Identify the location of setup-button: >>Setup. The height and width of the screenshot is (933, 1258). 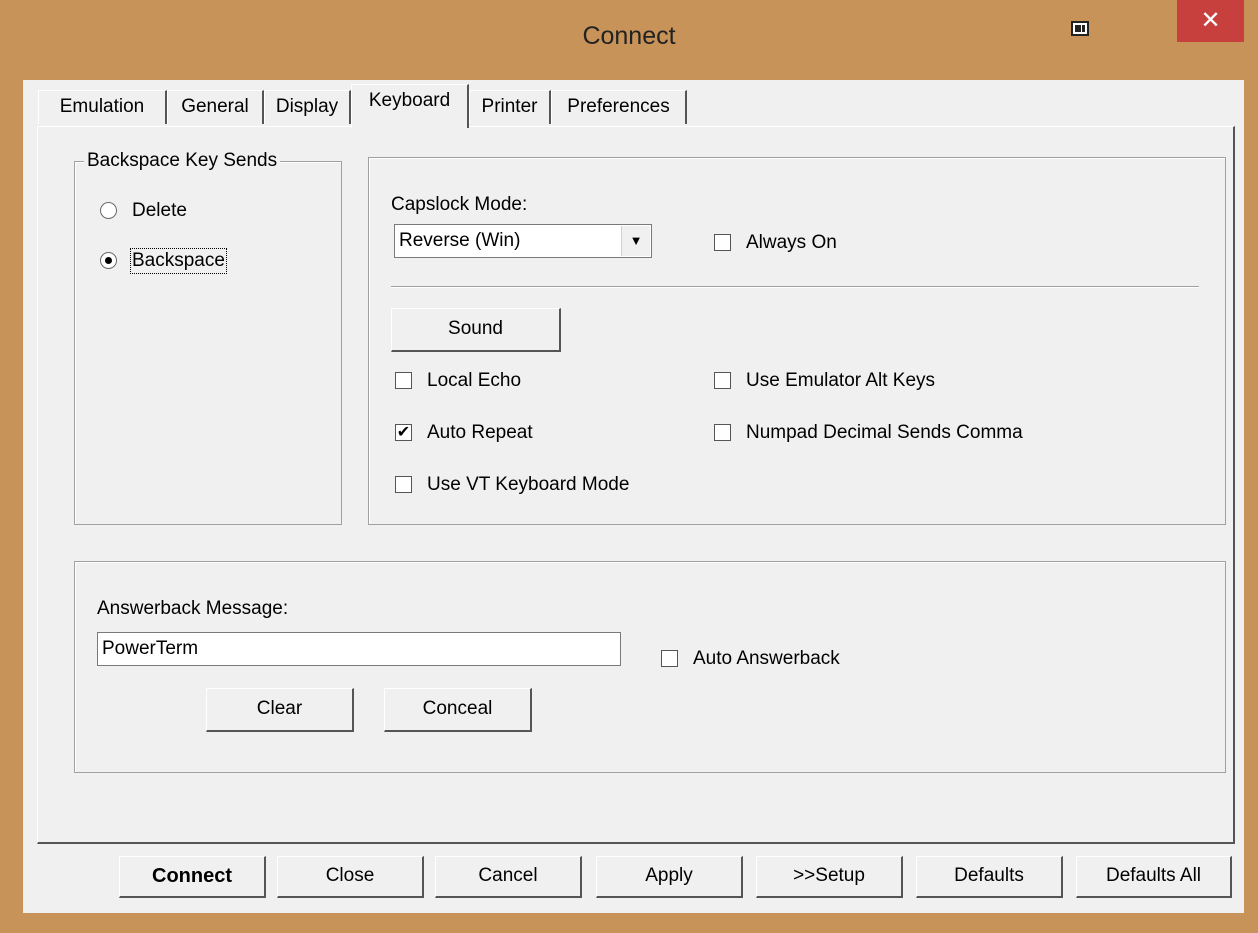
(829, 877).